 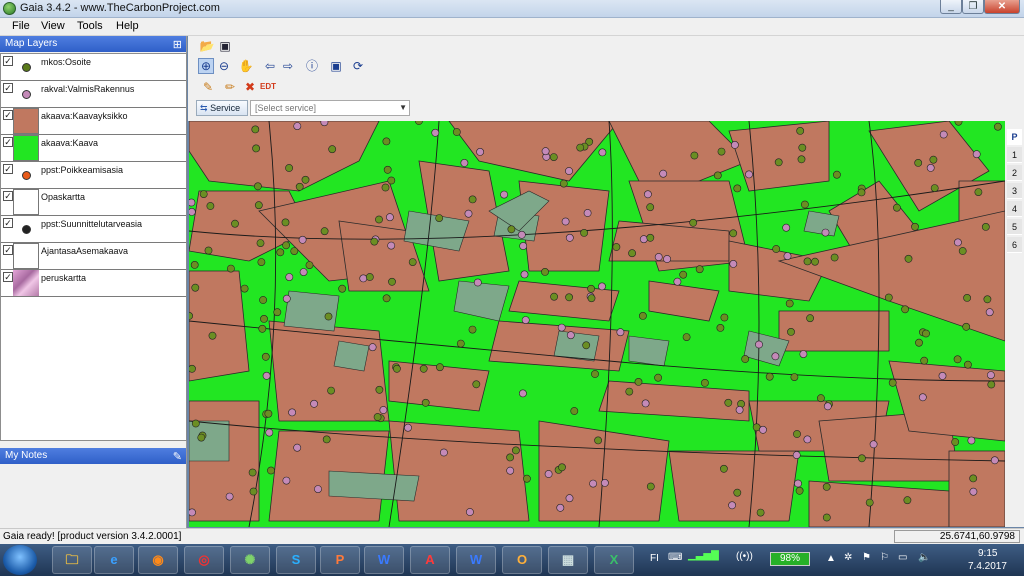 What do you see at coordinates (744, 556) in the screenshot?
I see `wireless-icon: ((•))` at bounding box center [744, 556].